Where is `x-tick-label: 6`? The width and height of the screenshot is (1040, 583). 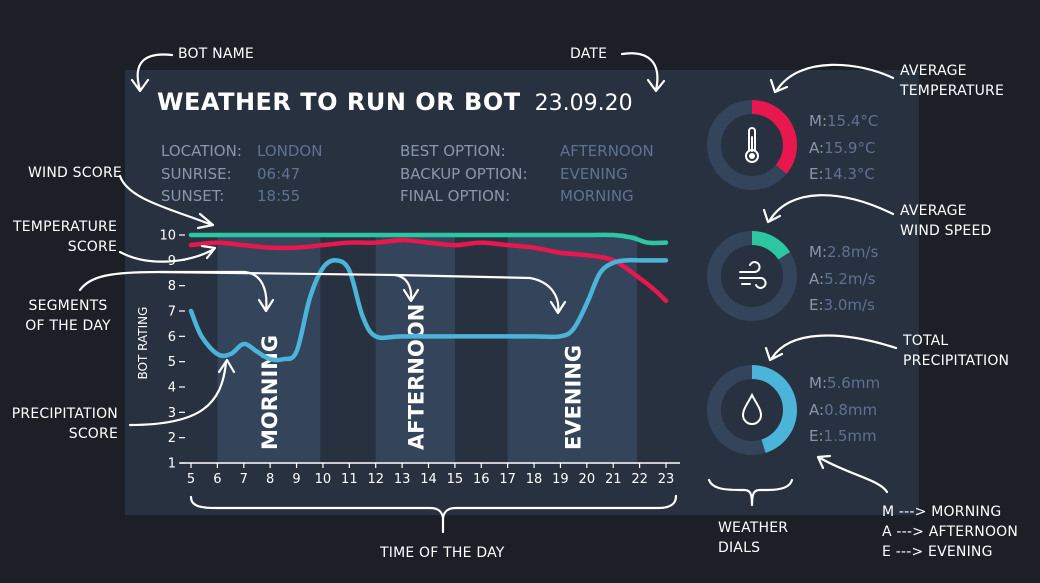 x-tick-label: 6 is located at coordinates (217, 479).